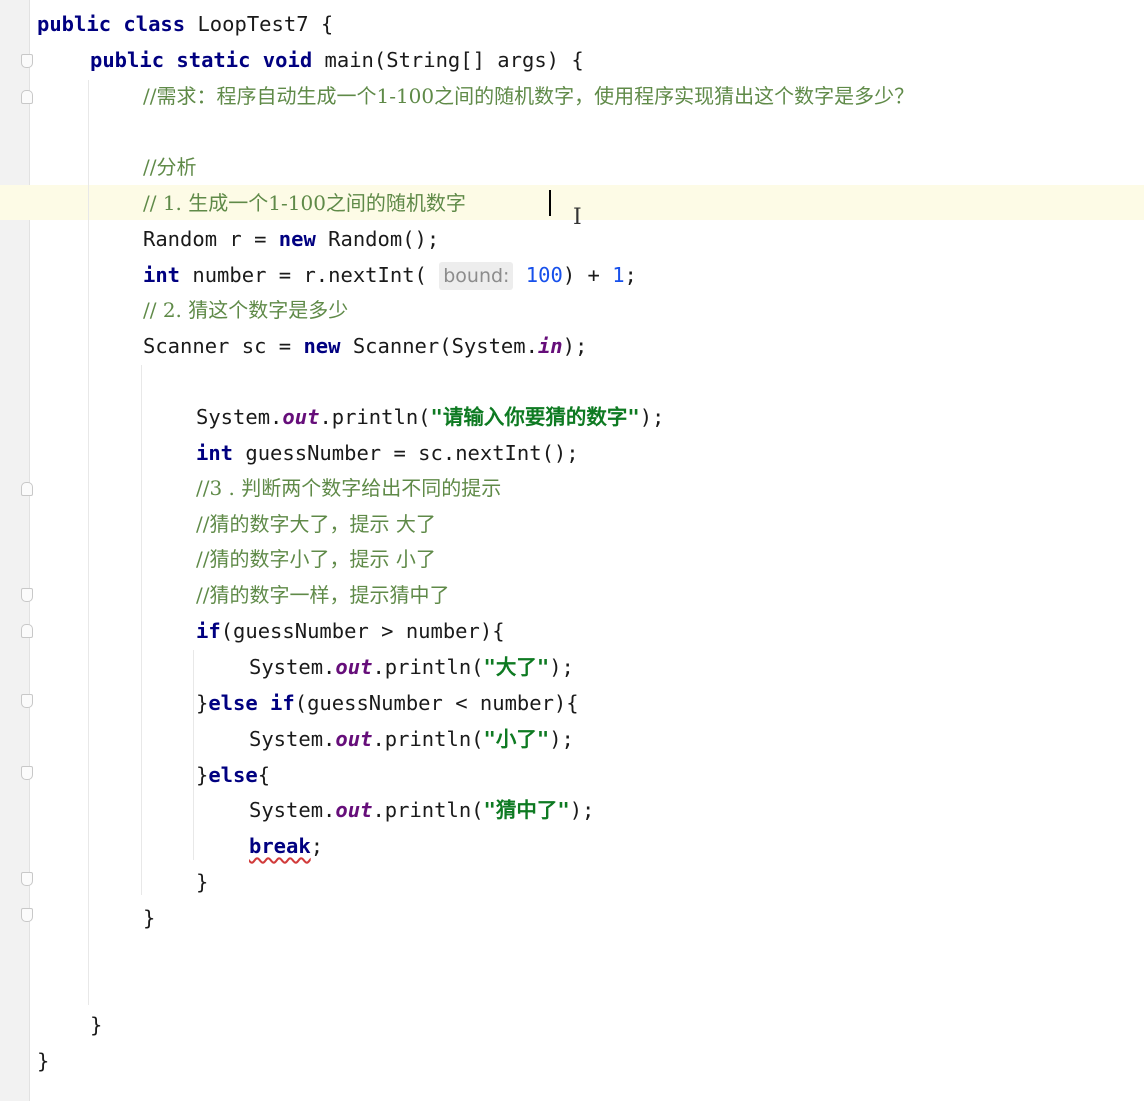 The image size is (1144, 1101). Describe the element at coordinates (280, 846) in the screenshot. I see `keyword-error: break` at that location.